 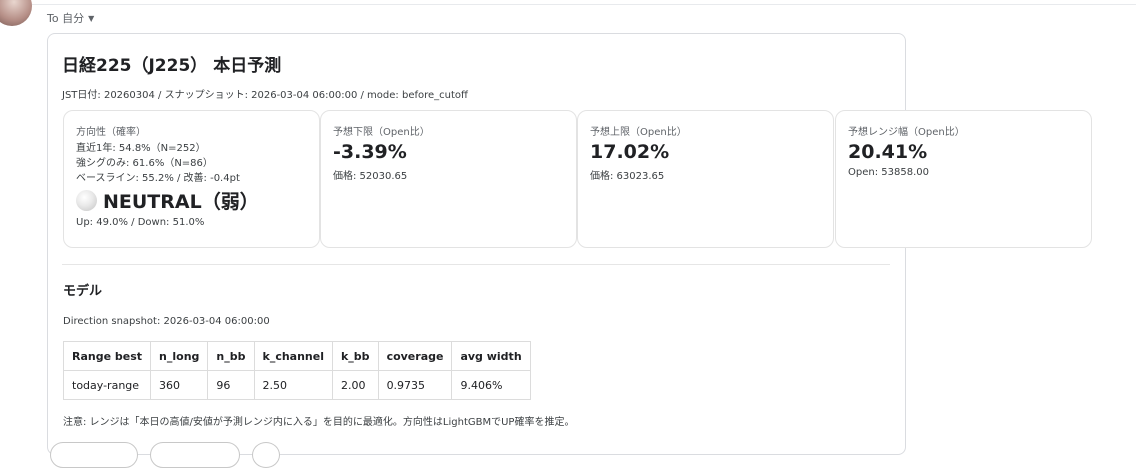 I want to click on upper-bound-card: 予想上限（Open比） 17.02% 価格: 63023.65, so click(x=705, y=179).